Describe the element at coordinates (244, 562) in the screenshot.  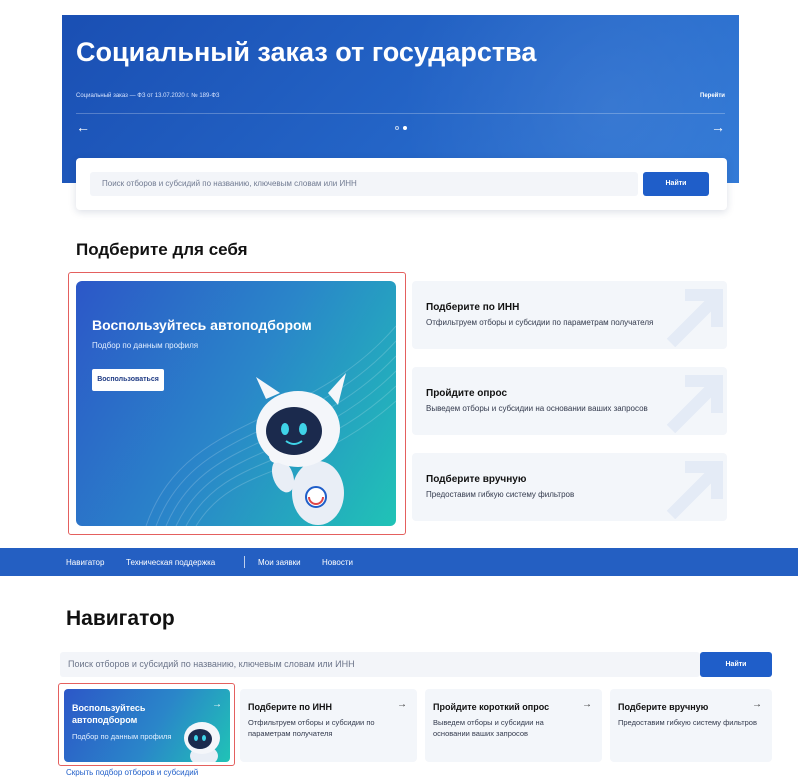
I see `nav-divider` at that location.